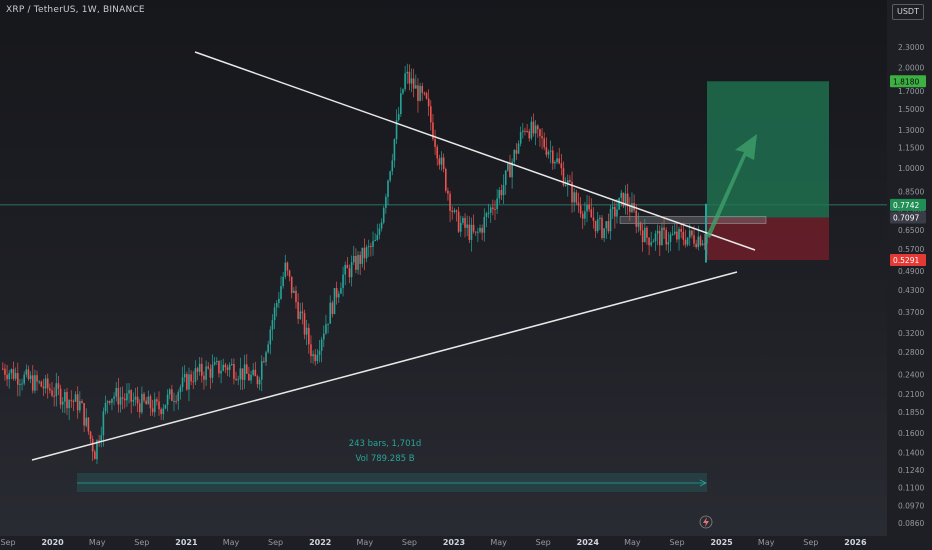  Describe the element at coordinates (911, 290) in the screenshot. I see `y-tick-label: 0.4300` at that location.